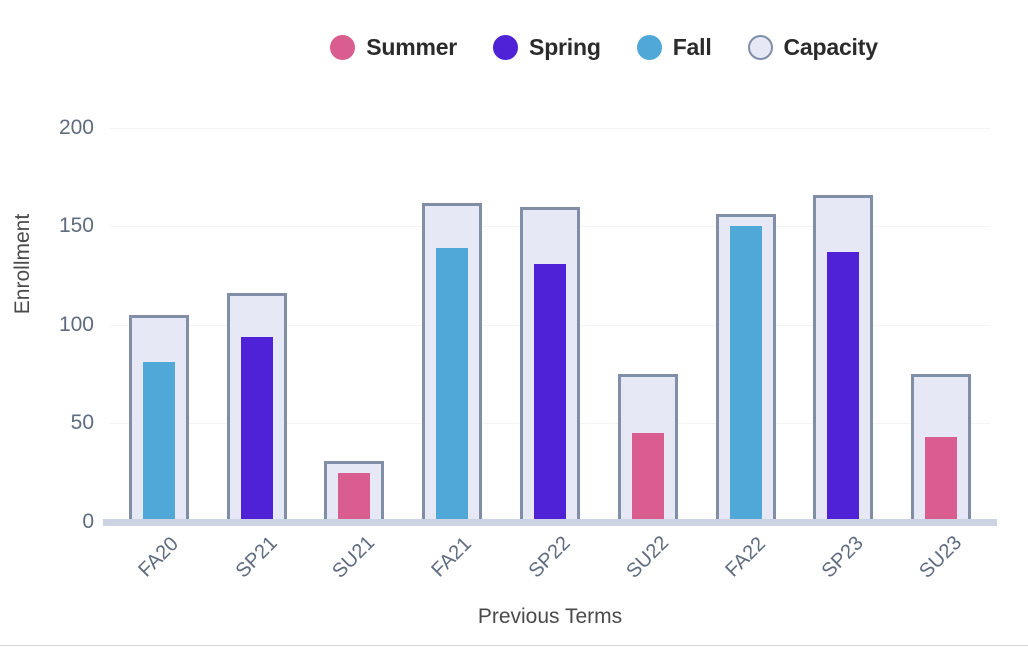 The height and width of the screenshot is (652, 1028). I want to click on x-axis-tick-label: SU21, so click(354, 557).